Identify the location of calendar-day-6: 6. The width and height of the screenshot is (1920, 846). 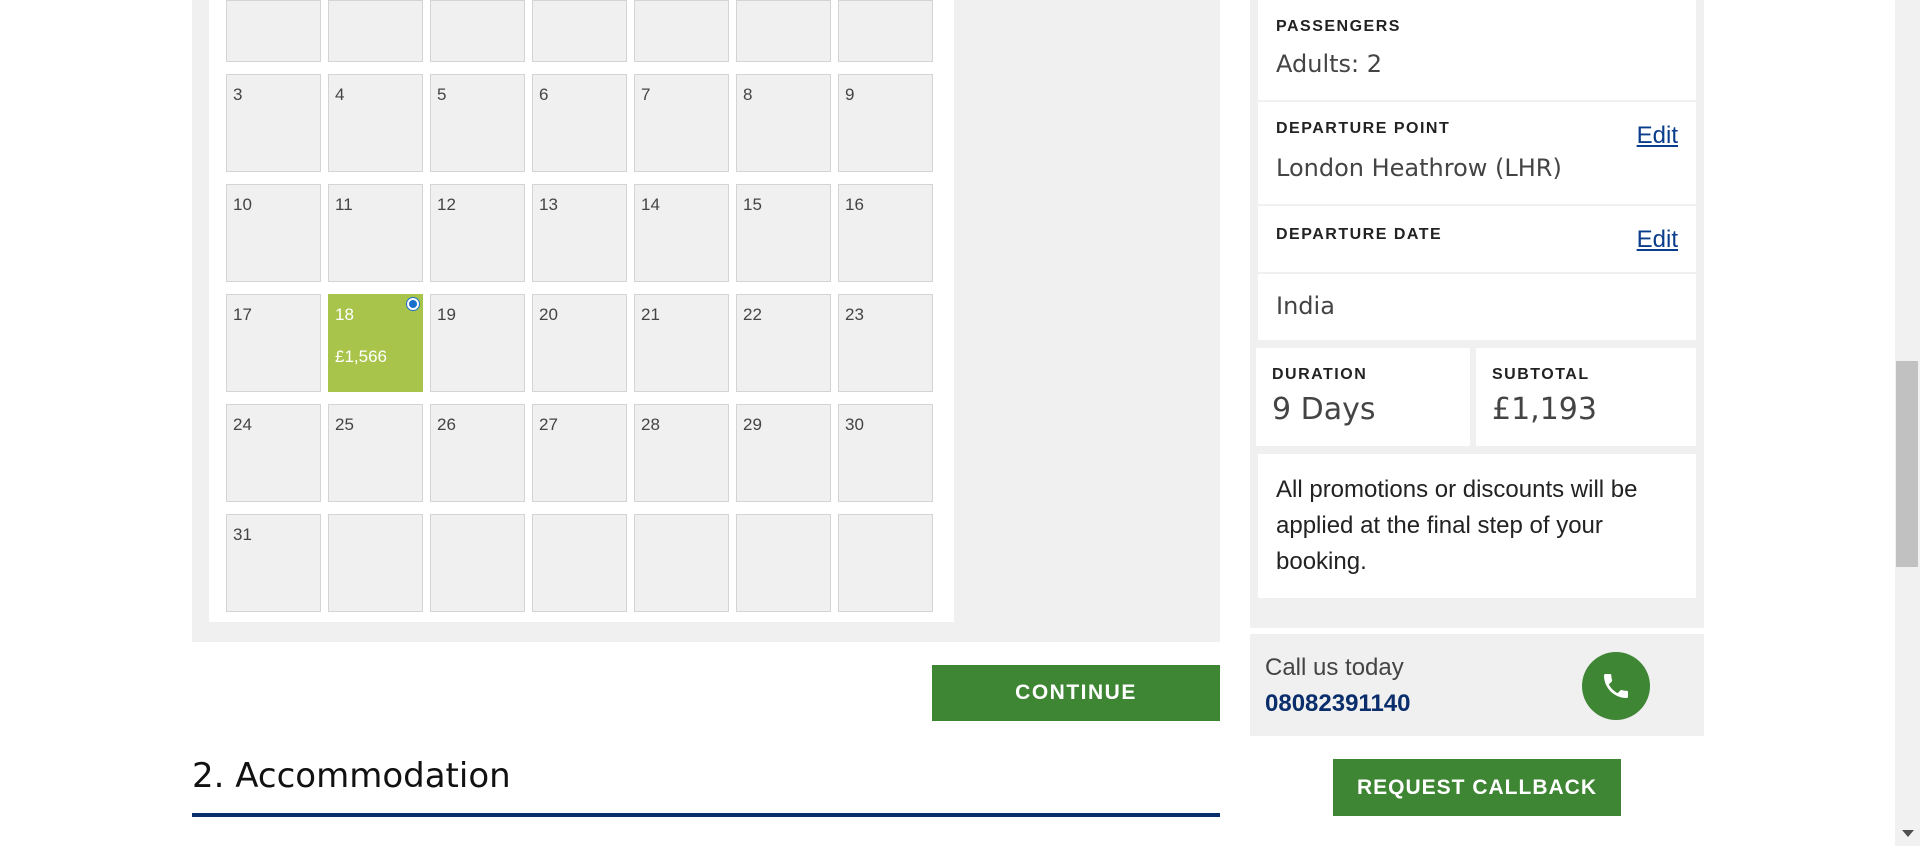
(579, 123).